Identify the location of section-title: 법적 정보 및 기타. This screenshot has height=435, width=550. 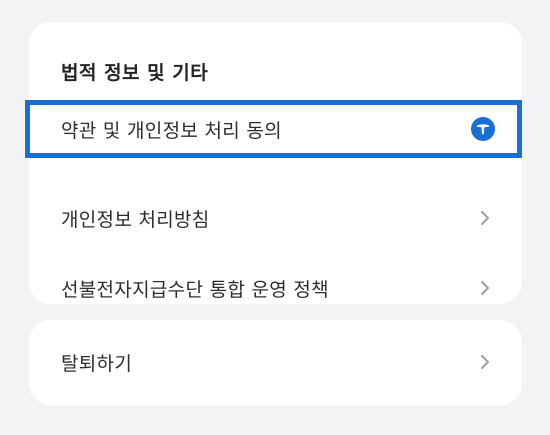
(135, 73).